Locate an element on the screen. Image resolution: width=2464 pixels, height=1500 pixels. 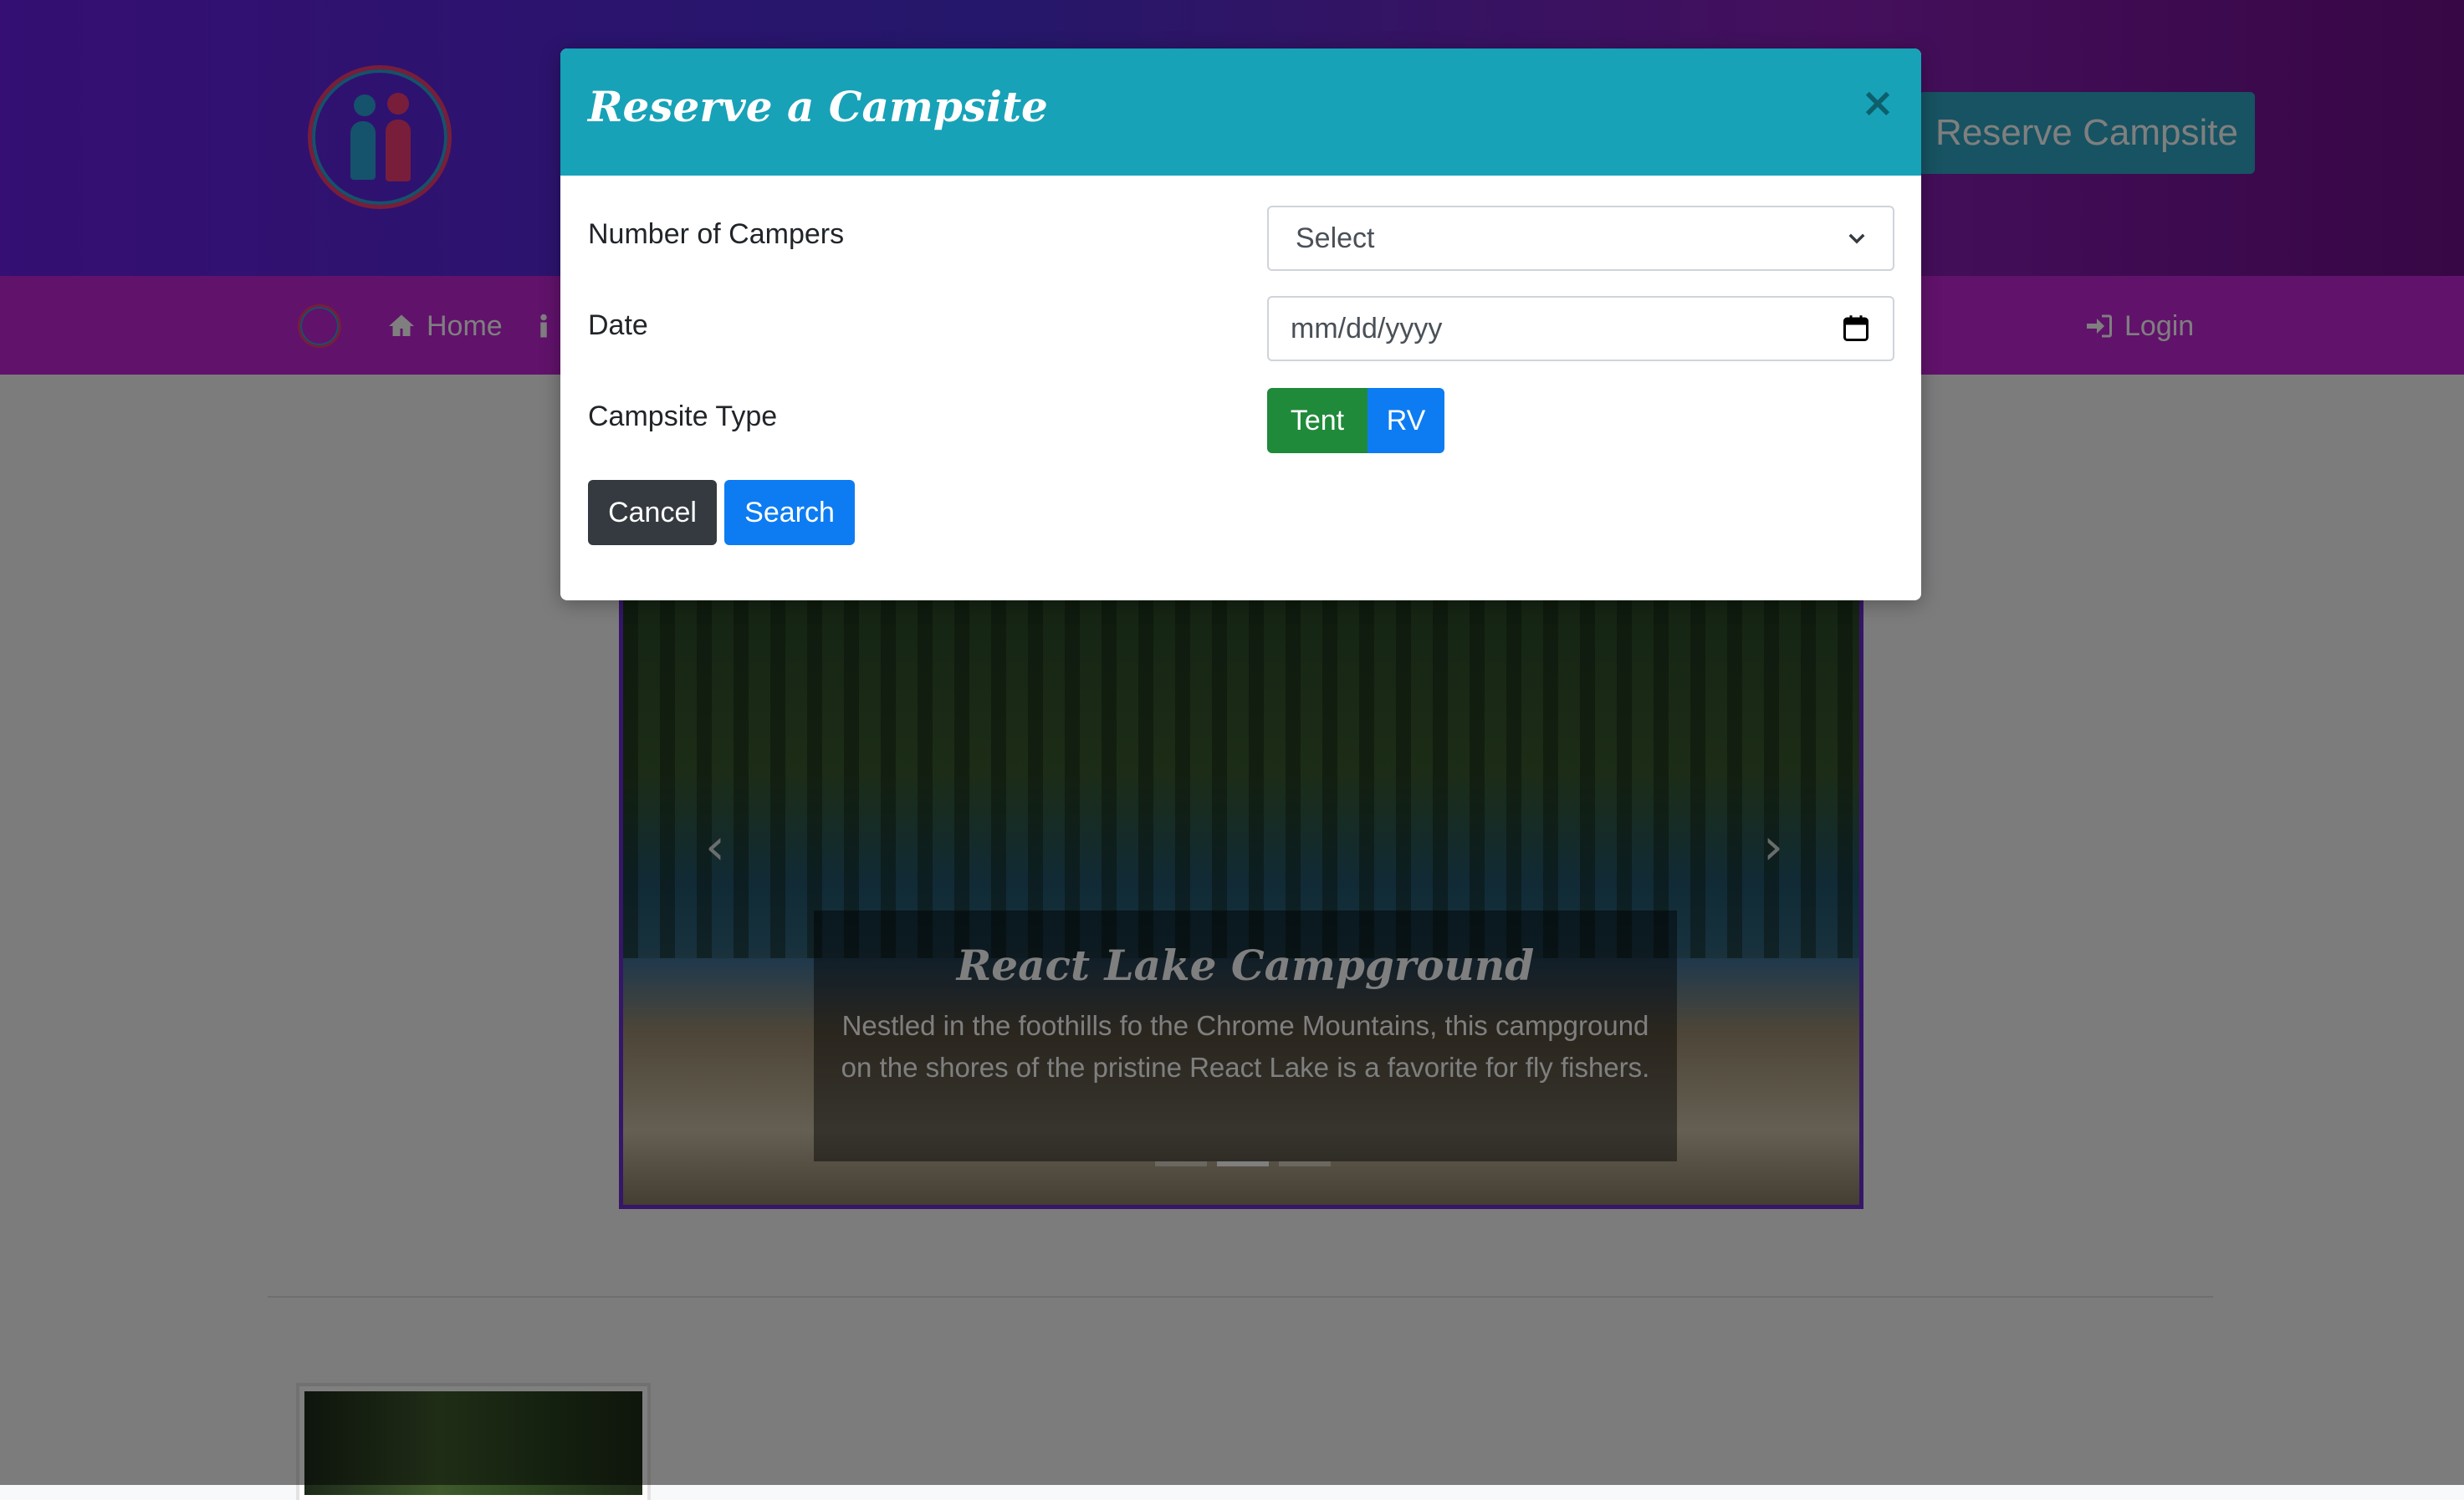
date-label: Date is located at coordinates (618, 325).